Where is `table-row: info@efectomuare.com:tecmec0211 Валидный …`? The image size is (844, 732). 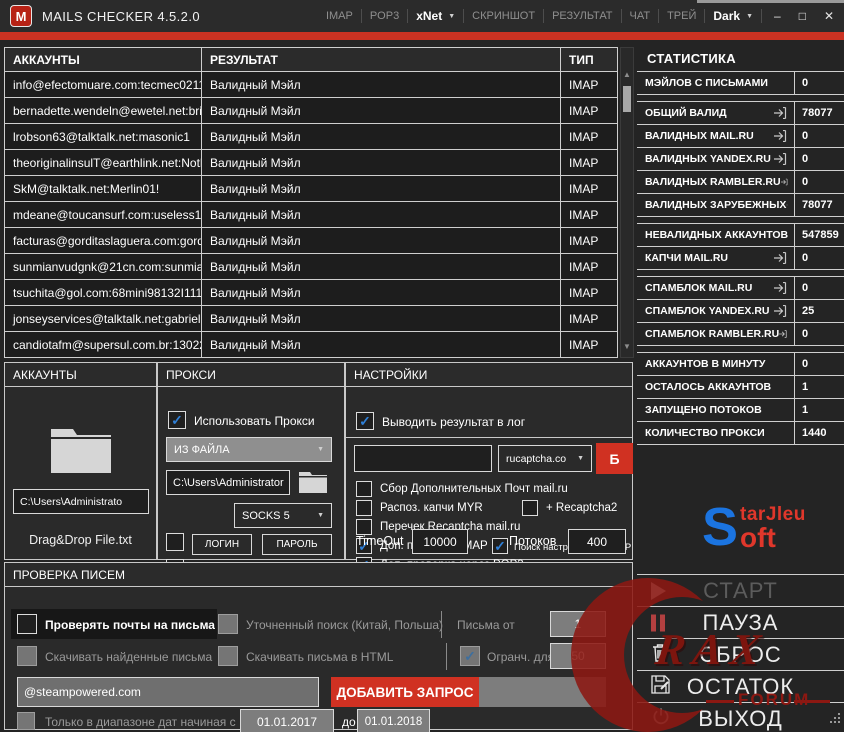
table-row: info@efectomuare.com:tecmec0211 Валидный … is located at coordinates (311, 85).